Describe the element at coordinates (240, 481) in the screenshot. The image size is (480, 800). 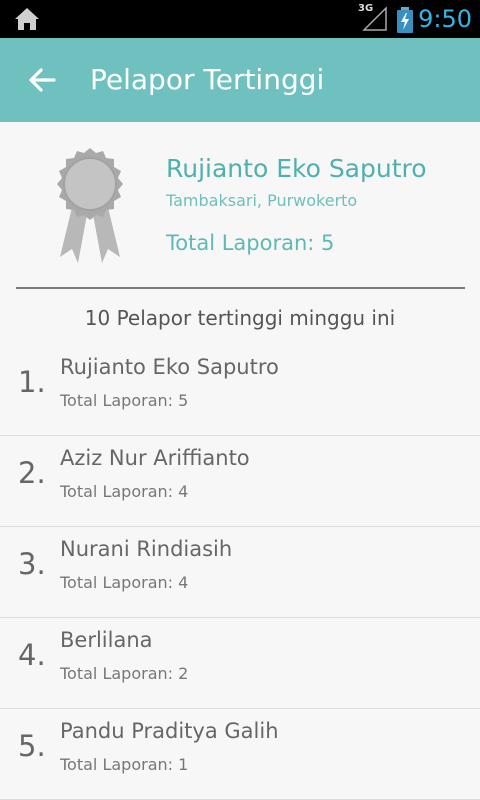
I see `list-item: 2. Aziz Nur Ariffianto Total Laporan: 4` at that location.